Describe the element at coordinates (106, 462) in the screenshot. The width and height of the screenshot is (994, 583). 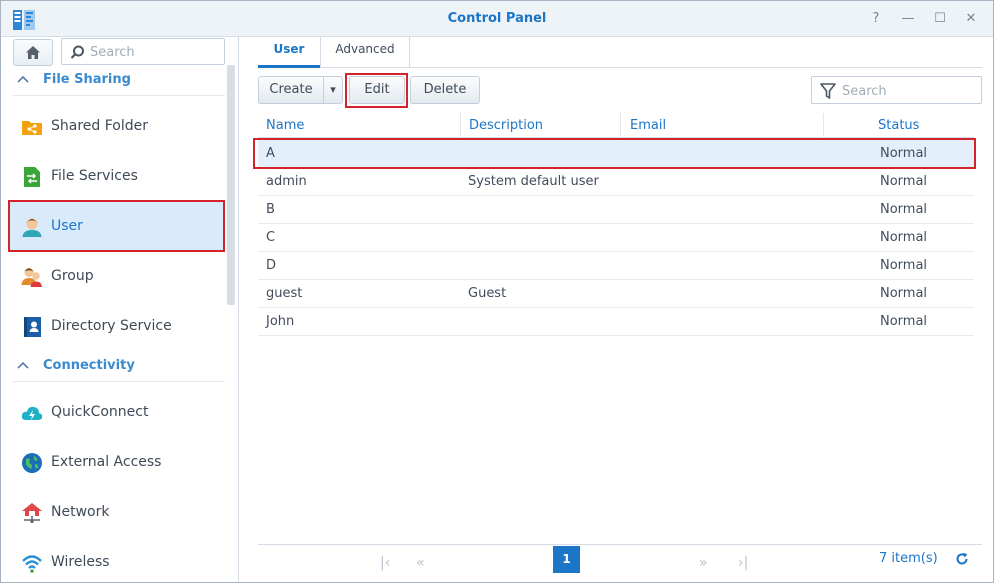
I see `sidebar-item-label: External Access` at that location.